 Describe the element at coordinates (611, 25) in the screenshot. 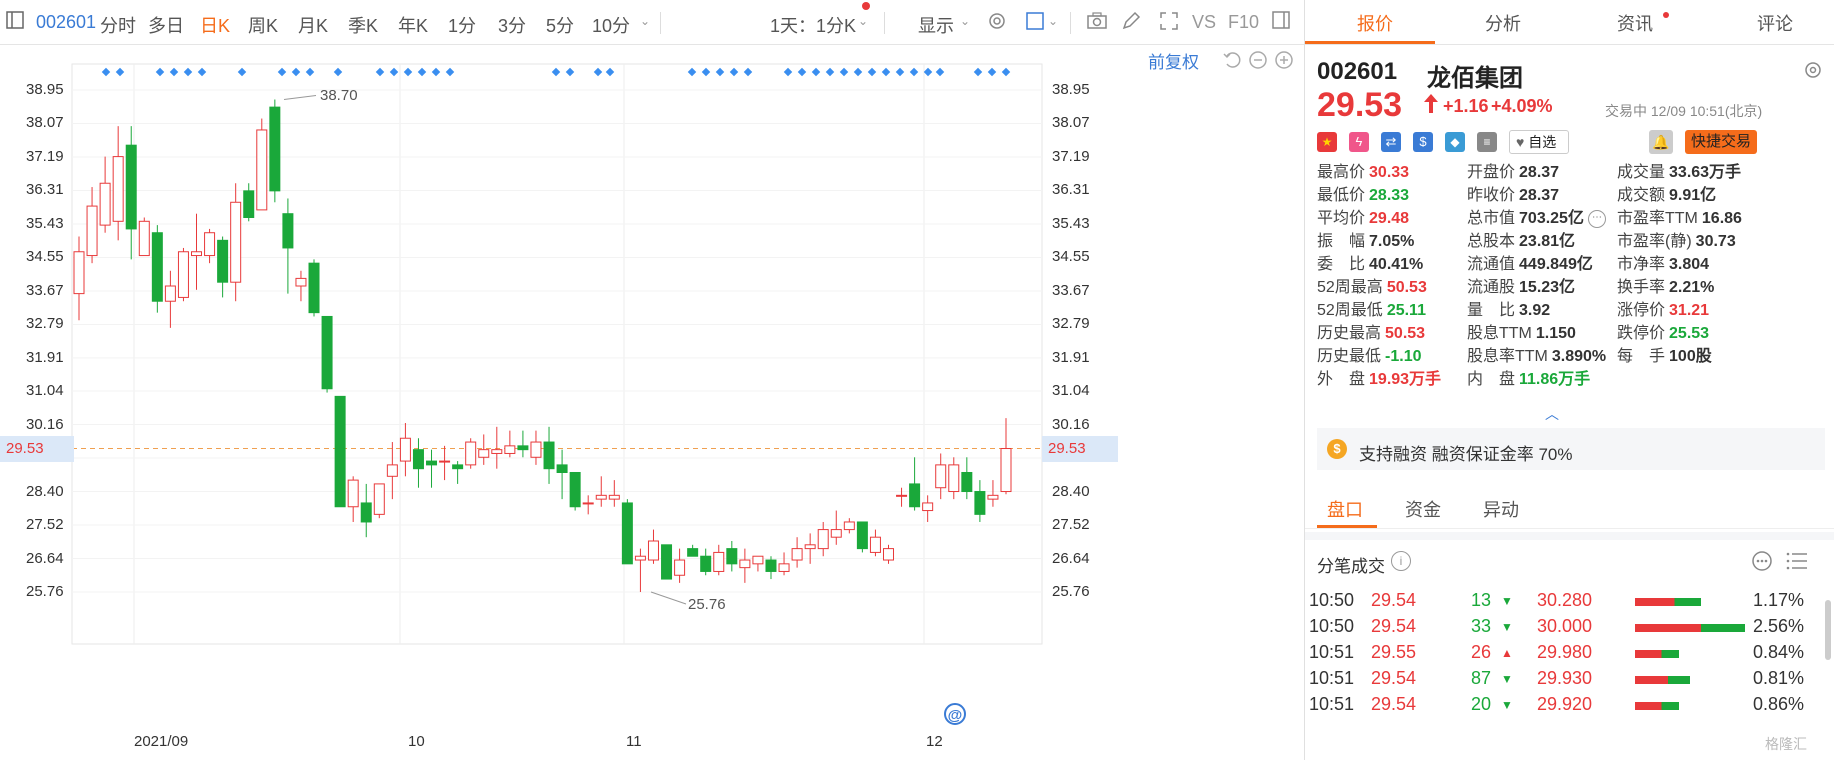

I see `tab-10min: 10分` at that location.